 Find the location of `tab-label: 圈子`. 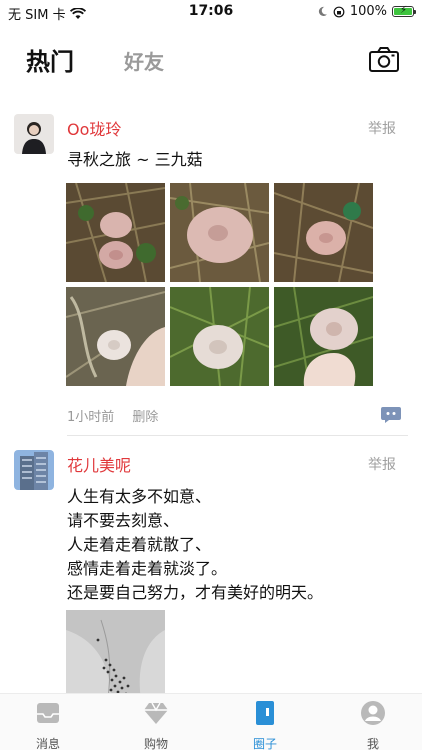

tab-label: 圈子 is located at coordinates (264, 744).